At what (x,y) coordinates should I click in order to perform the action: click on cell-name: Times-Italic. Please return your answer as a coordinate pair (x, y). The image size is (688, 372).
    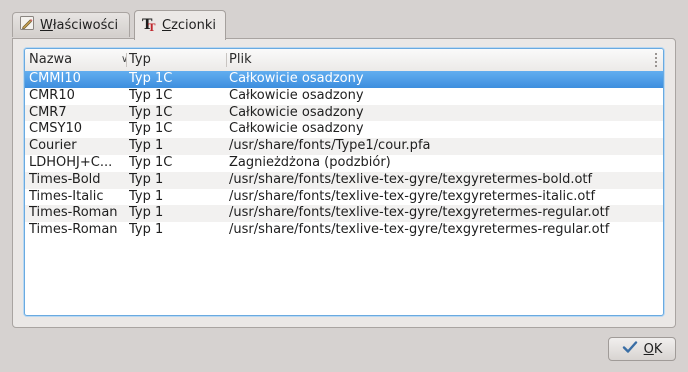
    Looking at the image, I should click on (66, 196).